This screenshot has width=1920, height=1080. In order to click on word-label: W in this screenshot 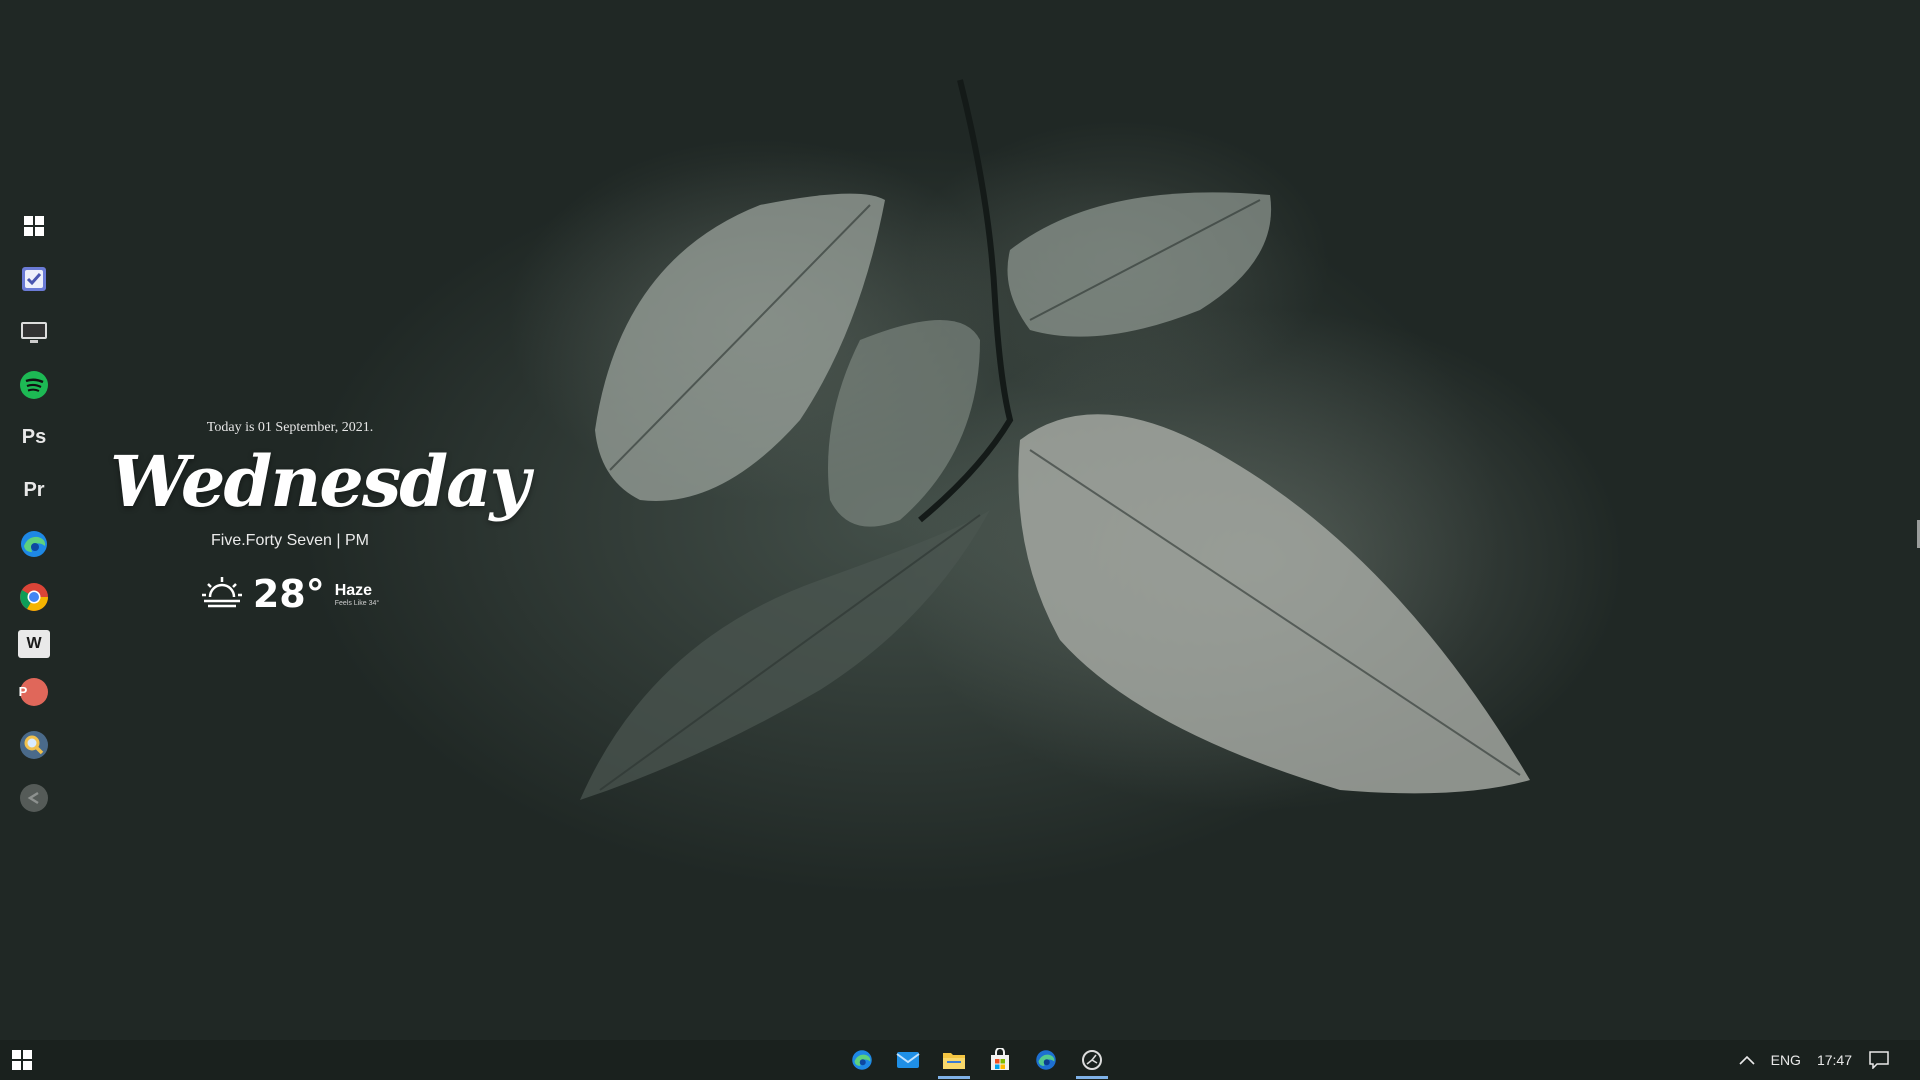, I will do `click(34, 643)`.